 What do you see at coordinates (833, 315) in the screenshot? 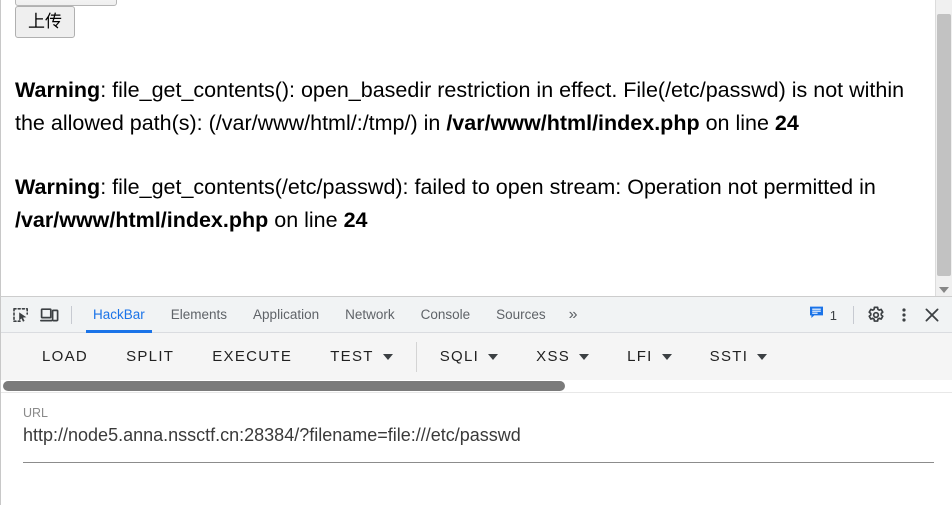
I see `issues-count-label: 1` at bounding box center [833, 315].